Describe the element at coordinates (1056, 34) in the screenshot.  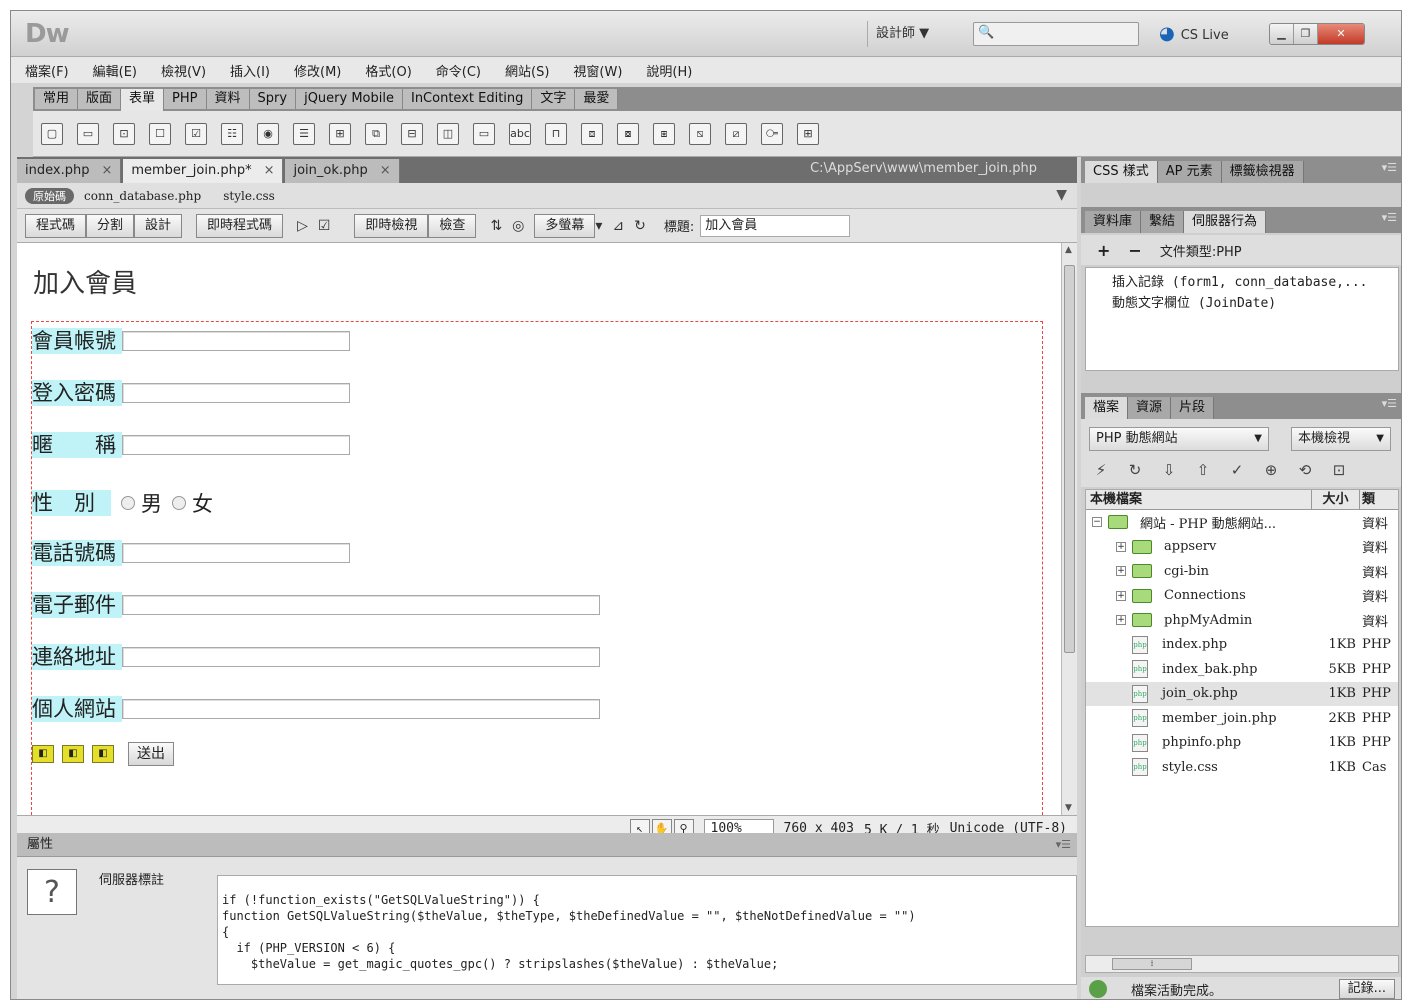
I see `help-search-input: 🔍` at that location.